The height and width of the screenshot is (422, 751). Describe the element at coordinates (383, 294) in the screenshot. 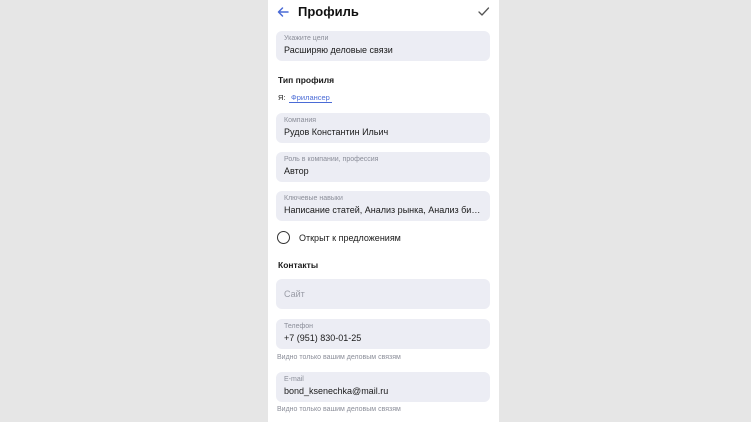

I see `site-field: Сайт` at that location.